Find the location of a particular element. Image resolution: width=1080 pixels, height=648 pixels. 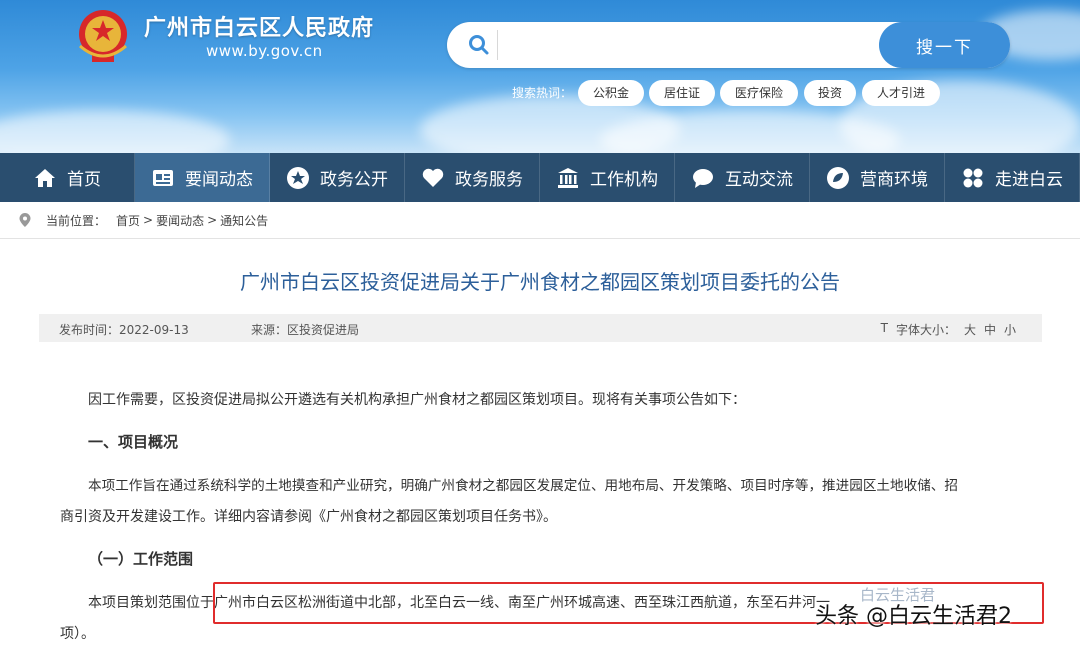

chat-icon is located at coordinates (703, 178).